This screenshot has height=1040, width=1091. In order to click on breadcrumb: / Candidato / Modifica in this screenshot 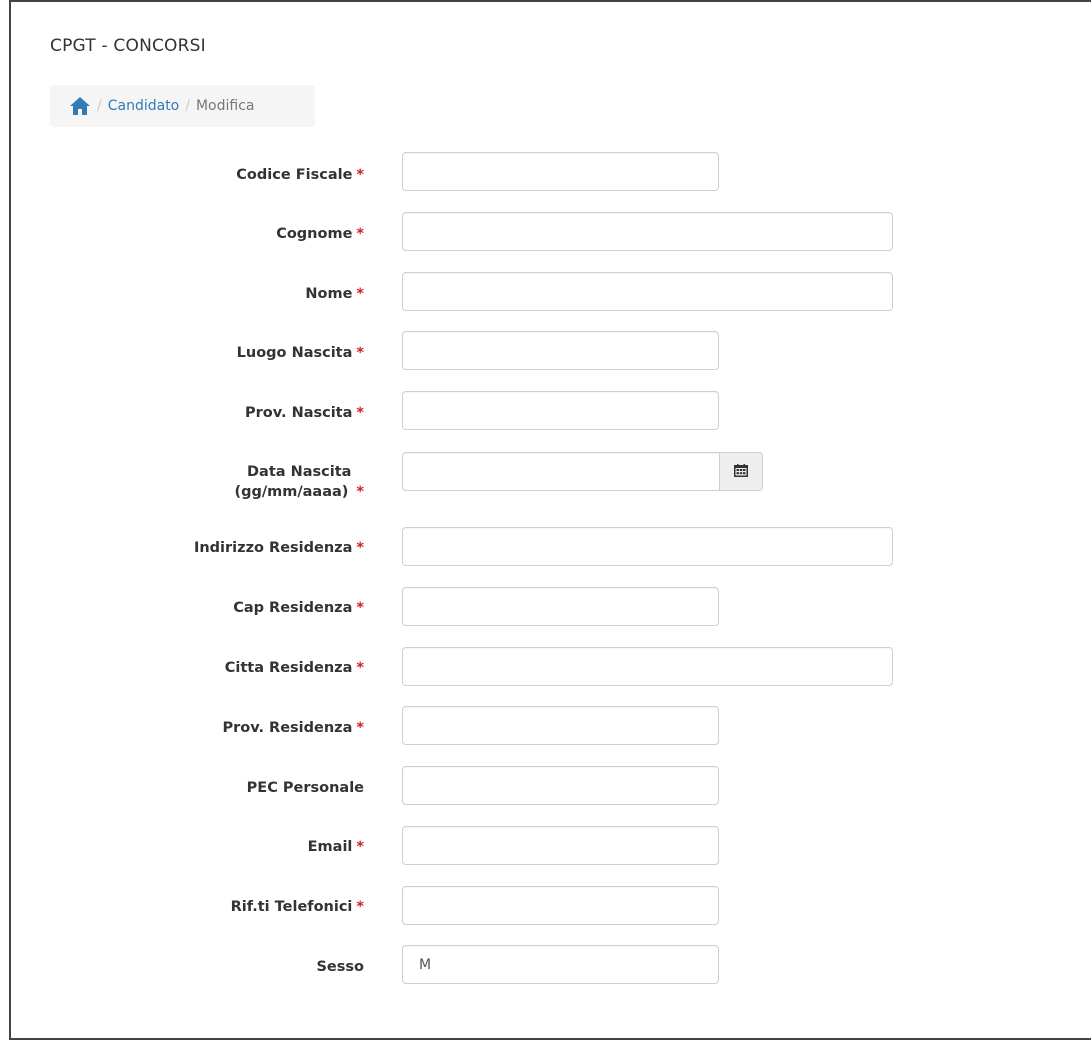, I will do `click(182, 106)`.